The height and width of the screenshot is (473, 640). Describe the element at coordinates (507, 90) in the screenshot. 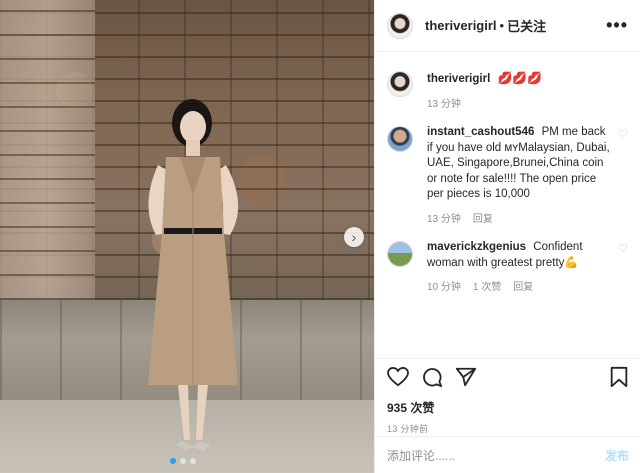

I see `caption-row: theriverigirl 💋💋💋 13 分钟` at that location.